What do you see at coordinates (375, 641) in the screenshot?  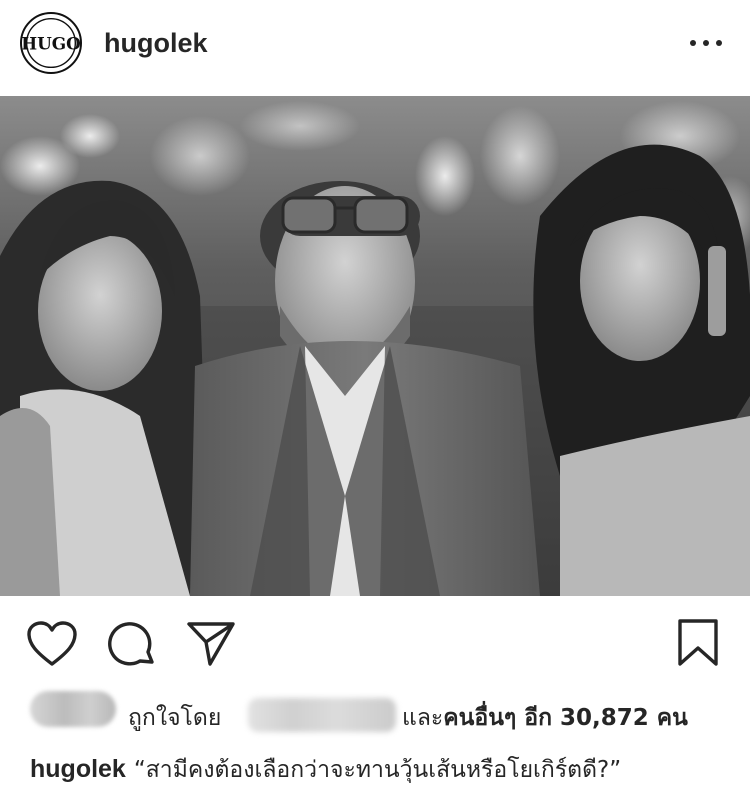 I see `action-bar` at bounding box center [375, 641].